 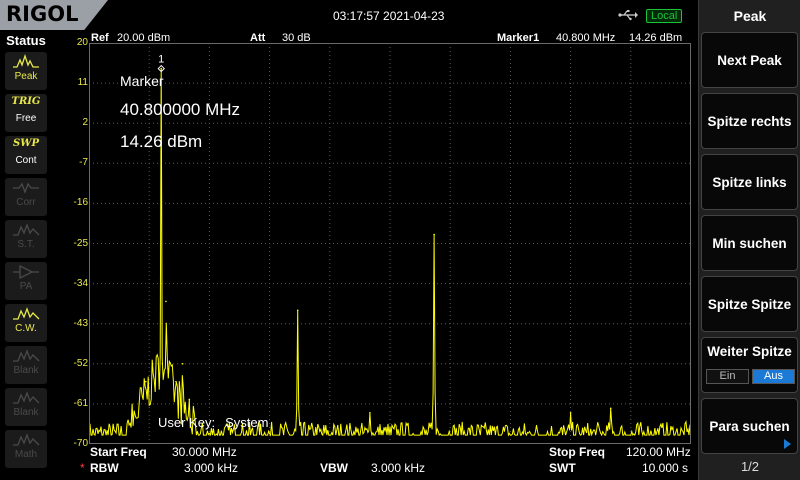 What do you see at coordinates (773, 376) in the screenshot?
I see `toggle-option-off: Aus` at bounding box center [773, 376].